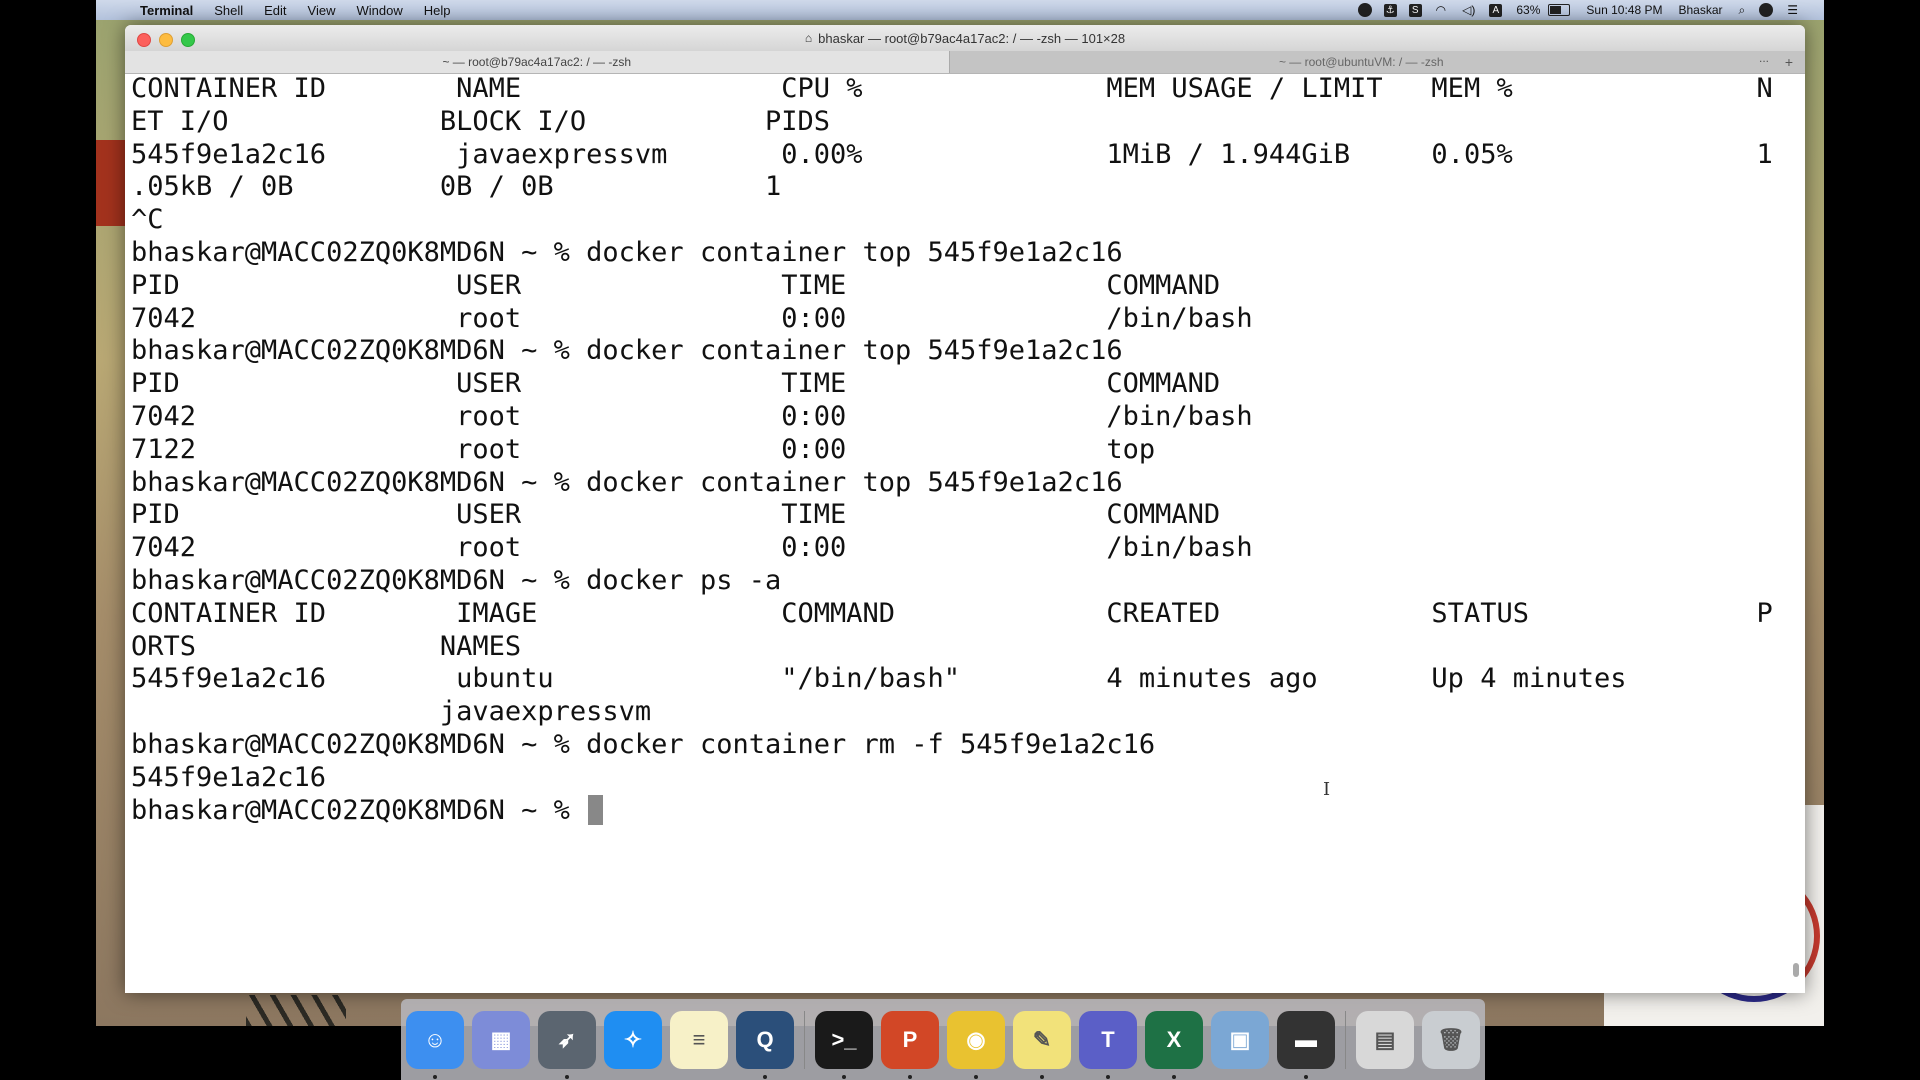 This screenshot has height=1080, width=1920. I want to click on dock-documents-icon: ▤, so click(1385, 1039).